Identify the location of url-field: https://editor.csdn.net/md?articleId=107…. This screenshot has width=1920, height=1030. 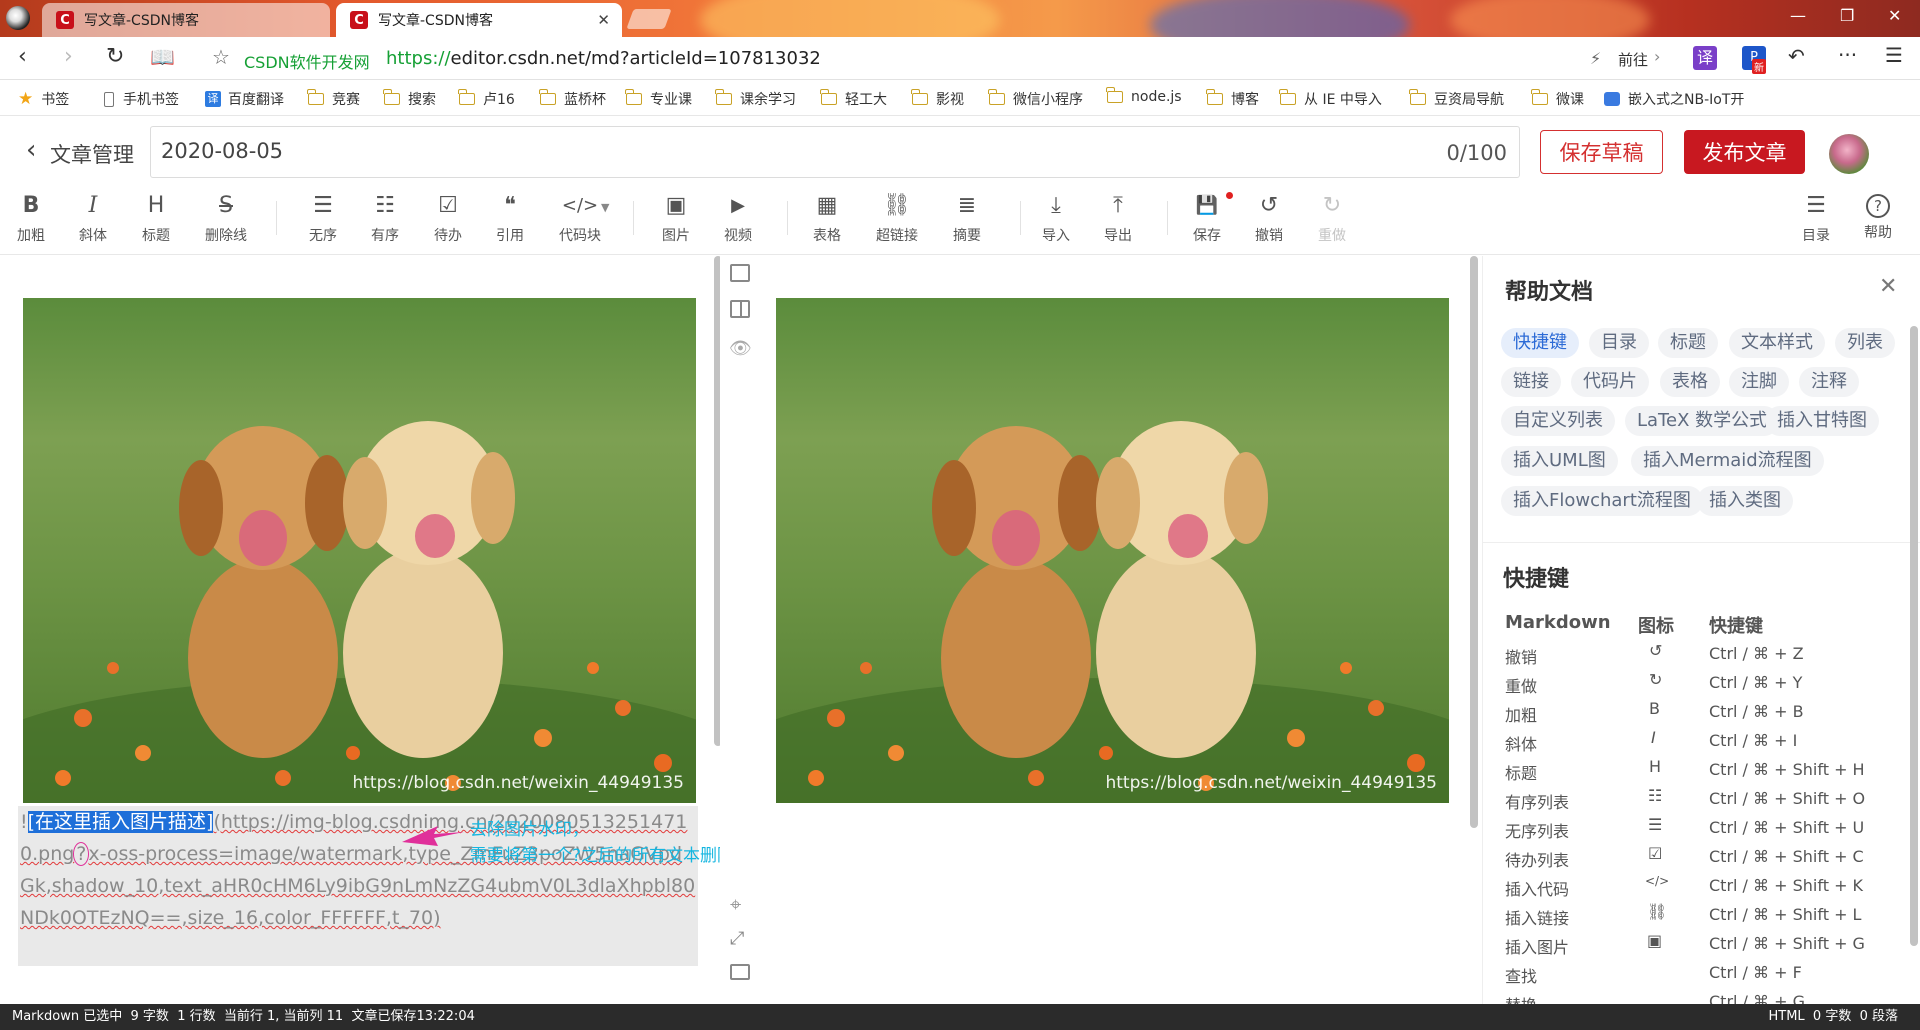
(603, 58).